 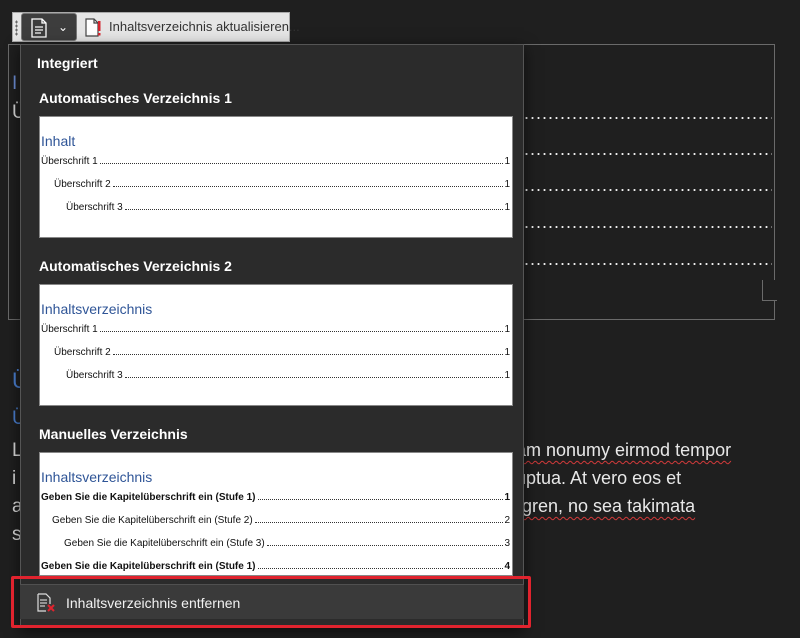 I want to click on document-body-line: rgren, no sea takimata, so click(x=606, y=506).